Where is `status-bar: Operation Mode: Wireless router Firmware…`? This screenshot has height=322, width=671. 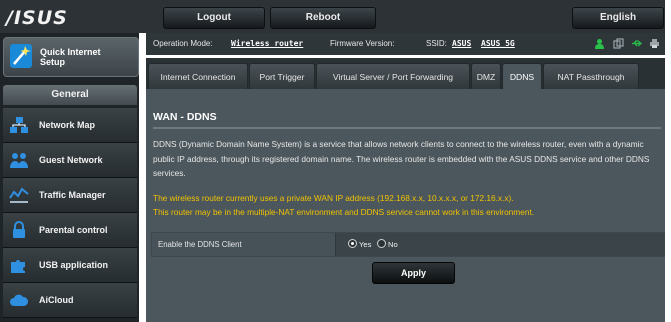 status-bar: Operation Mode: Wireless router Firmware… is located at coordinates (408, 44).